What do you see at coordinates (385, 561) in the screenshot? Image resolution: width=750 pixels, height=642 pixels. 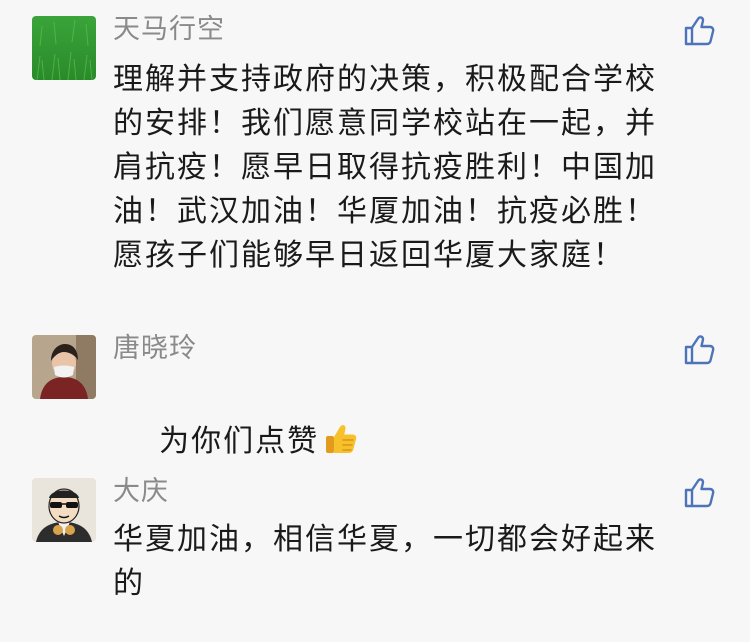 I see `comment-text: 华夏加油，相信华夏，一切都会好起来 的` at bounding box center [385, 561].